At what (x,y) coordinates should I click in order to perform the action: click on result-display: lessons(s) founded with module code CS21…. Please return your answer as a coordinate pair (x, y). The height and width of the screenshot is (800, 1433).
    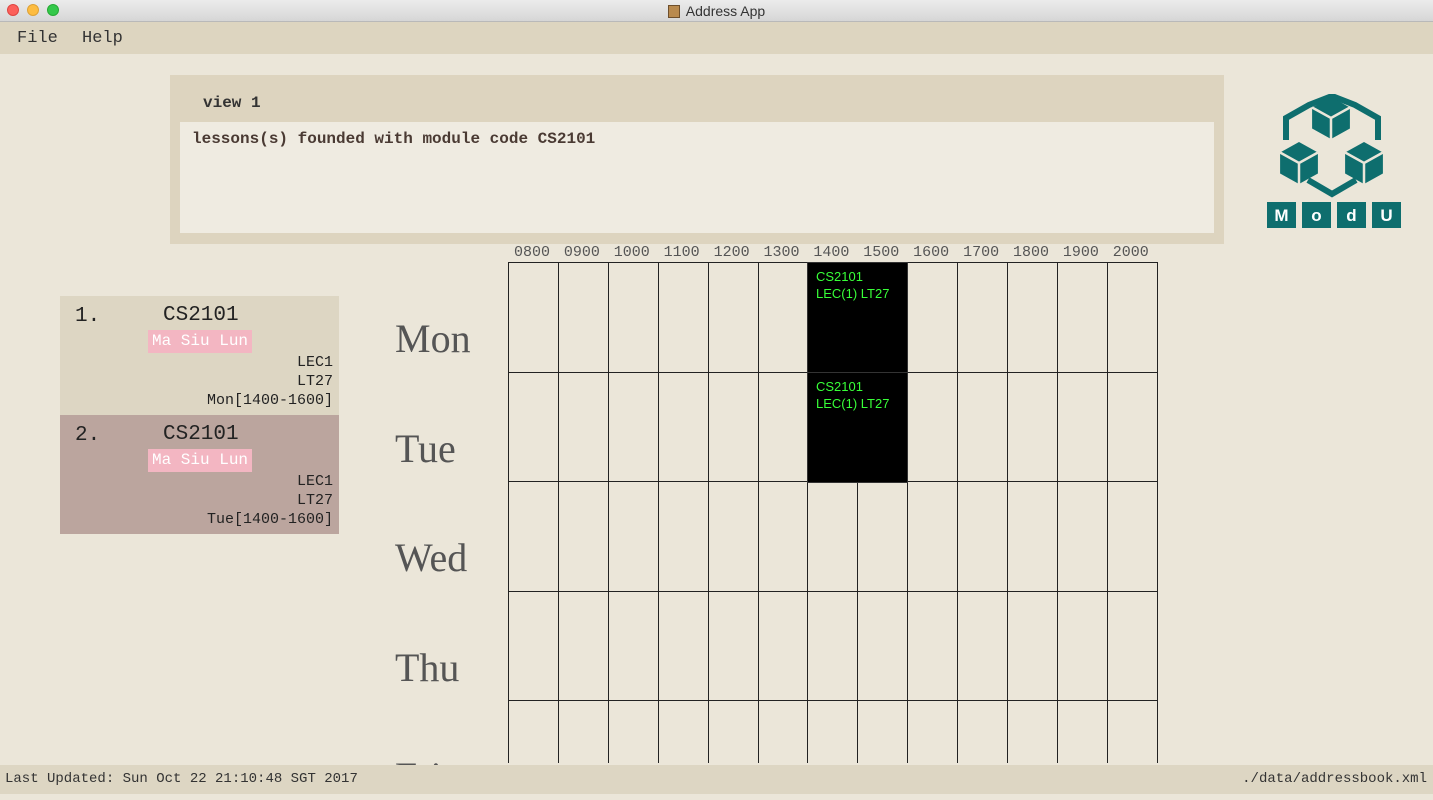
    Looking at the image, I should click on (697, 177).